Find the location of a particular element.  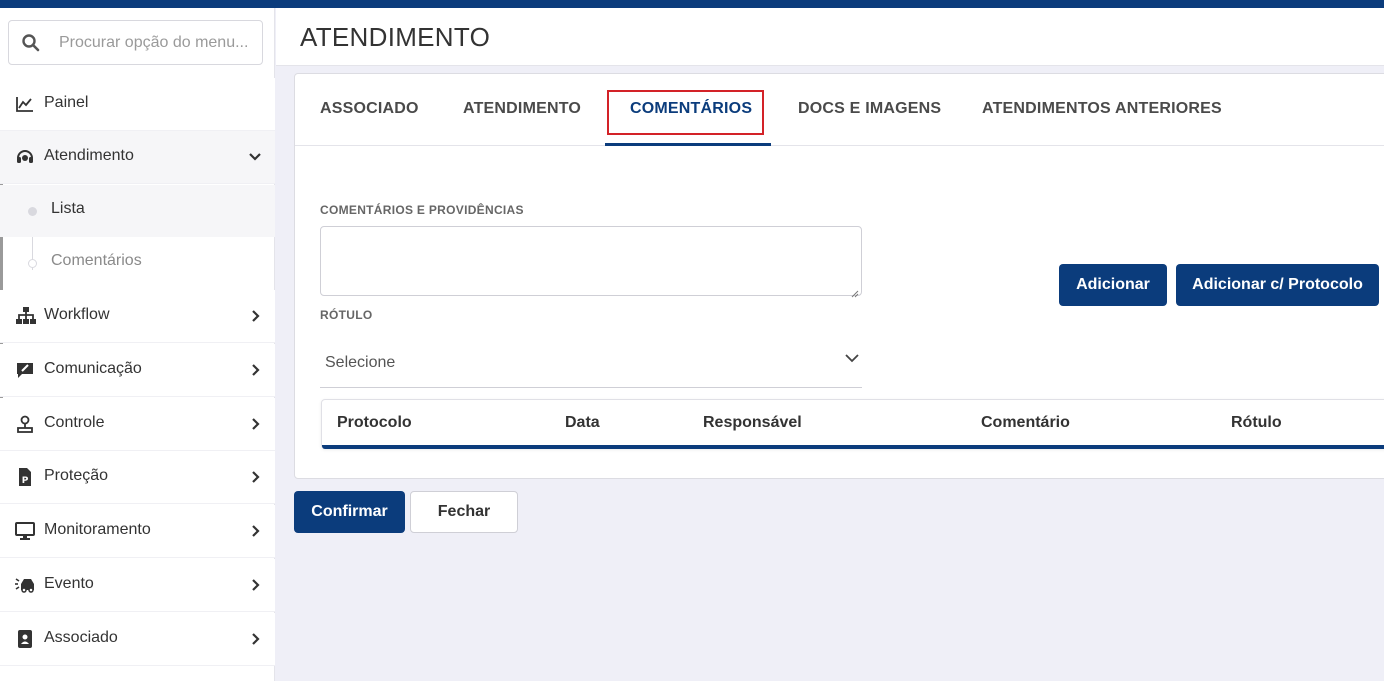

add-with-protocol-button: Adicionar c/ Protocolo is located at coordinates (1277, 285).